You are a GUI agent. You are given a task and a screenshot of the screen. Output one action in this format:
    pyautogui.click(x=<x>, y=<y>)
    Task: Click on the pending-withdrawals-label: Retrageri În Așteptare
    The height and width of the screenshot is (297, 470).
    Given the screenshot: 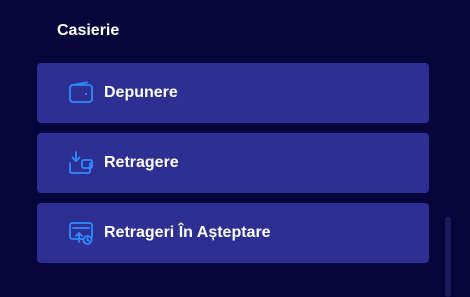 What is the action you would take?
    pyautogui.click(x=187, y=232)
    